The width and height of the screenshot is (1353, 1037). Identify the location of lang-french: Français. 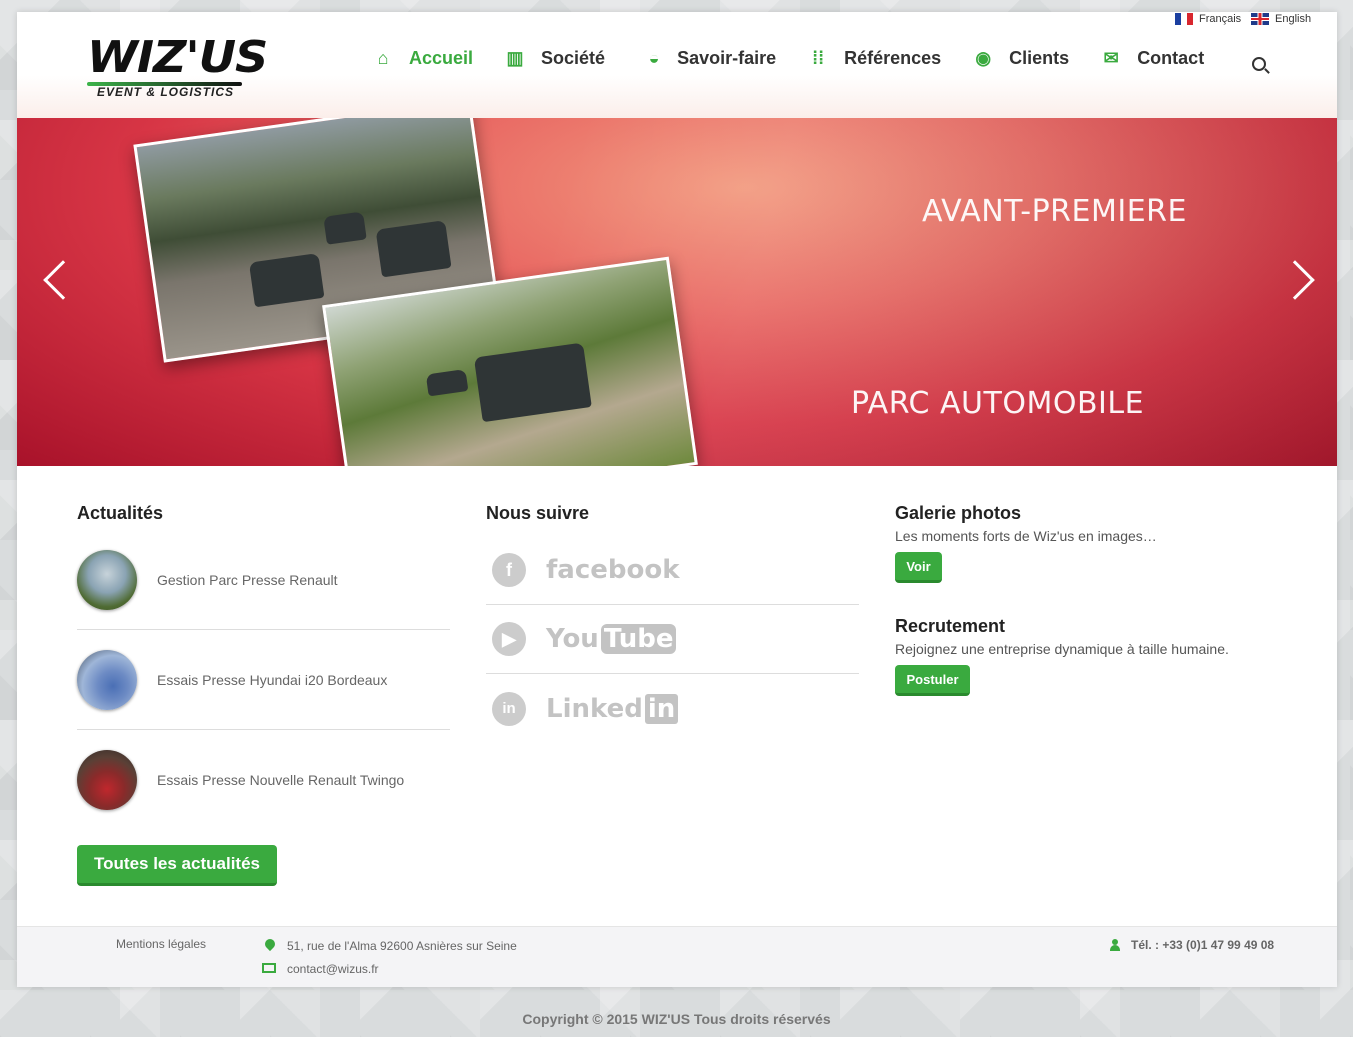
(1208, 19).